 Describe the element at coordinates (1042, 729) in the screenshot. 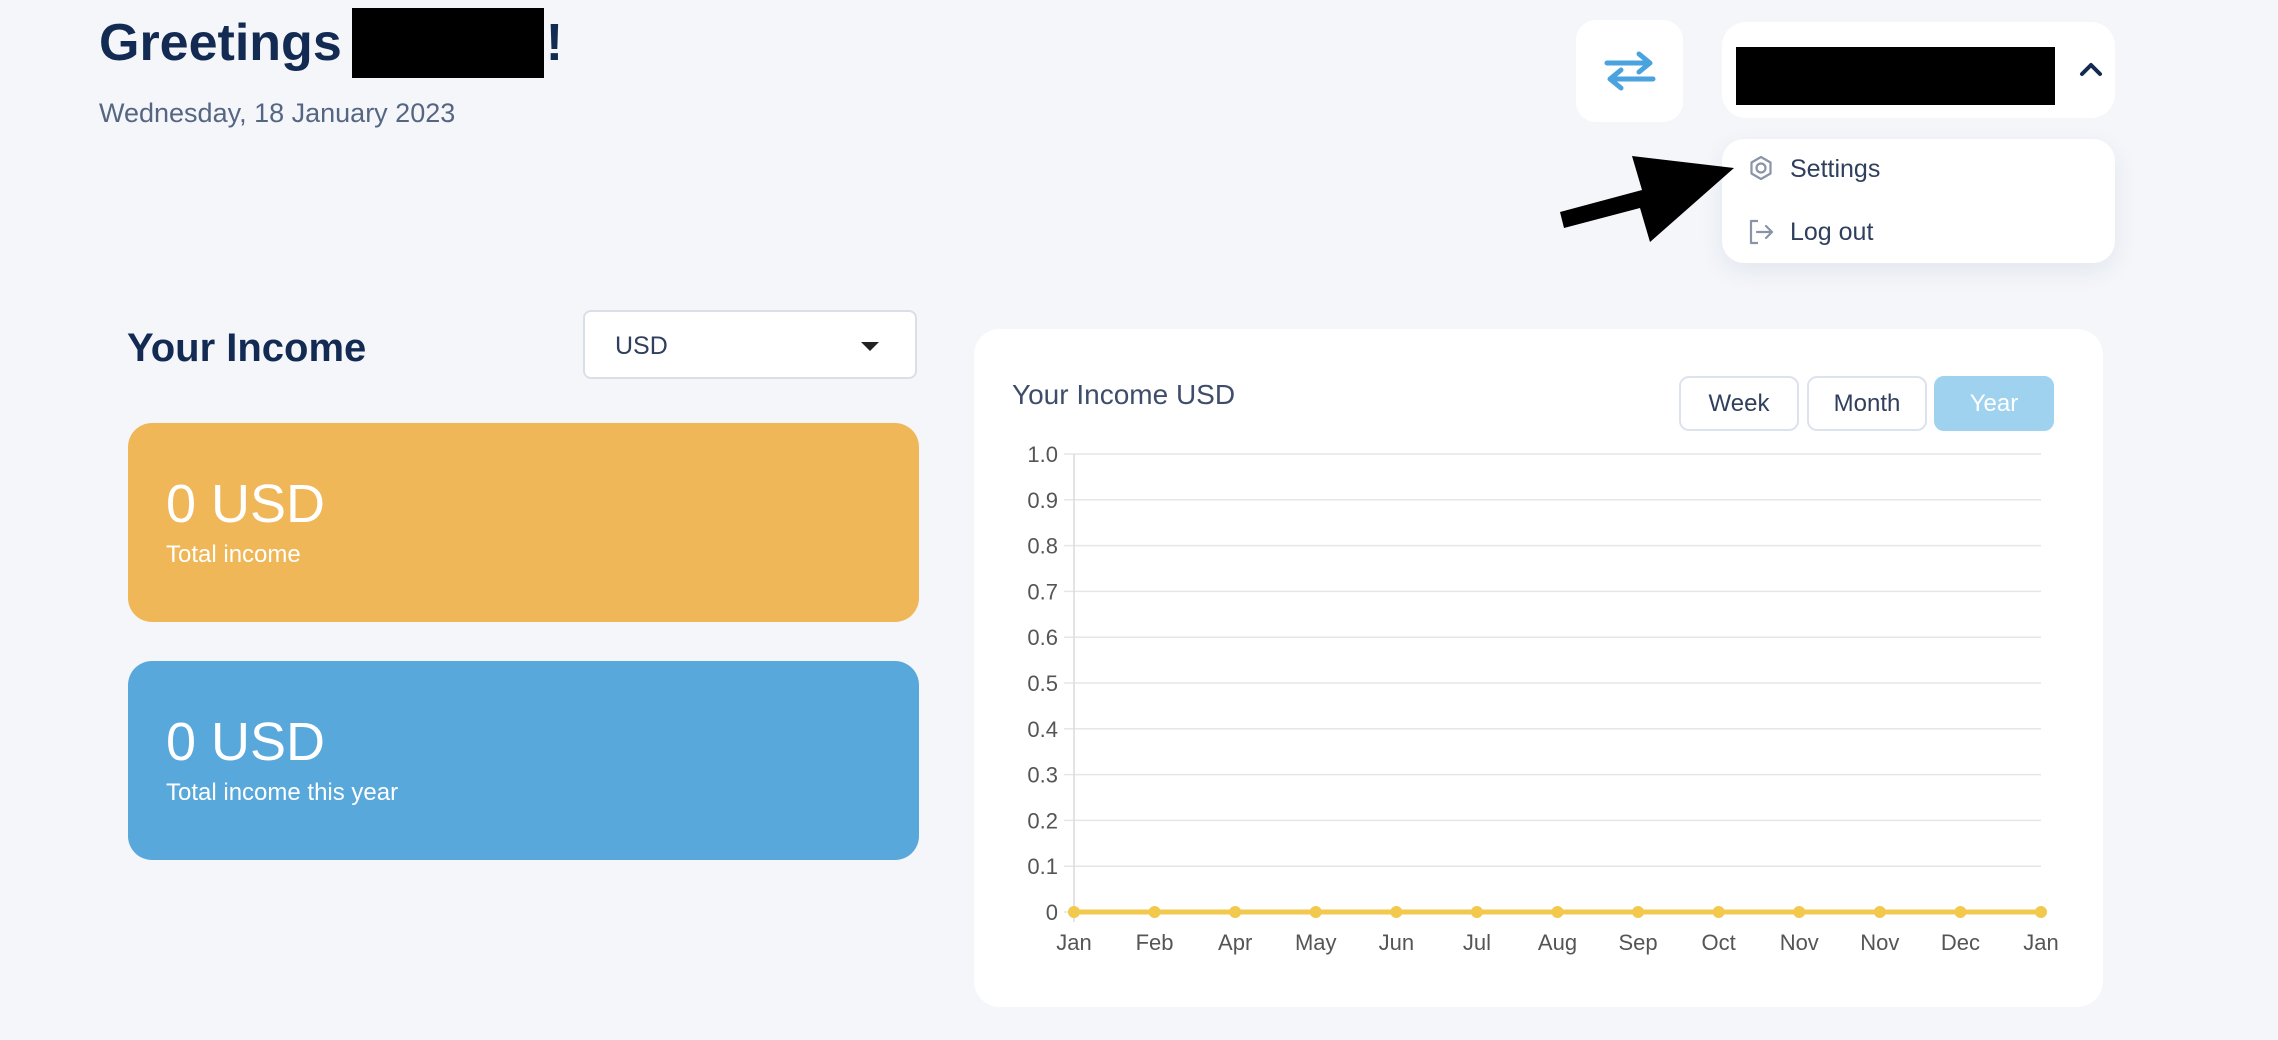

I see `y-tick-label: 0.4` at that location.